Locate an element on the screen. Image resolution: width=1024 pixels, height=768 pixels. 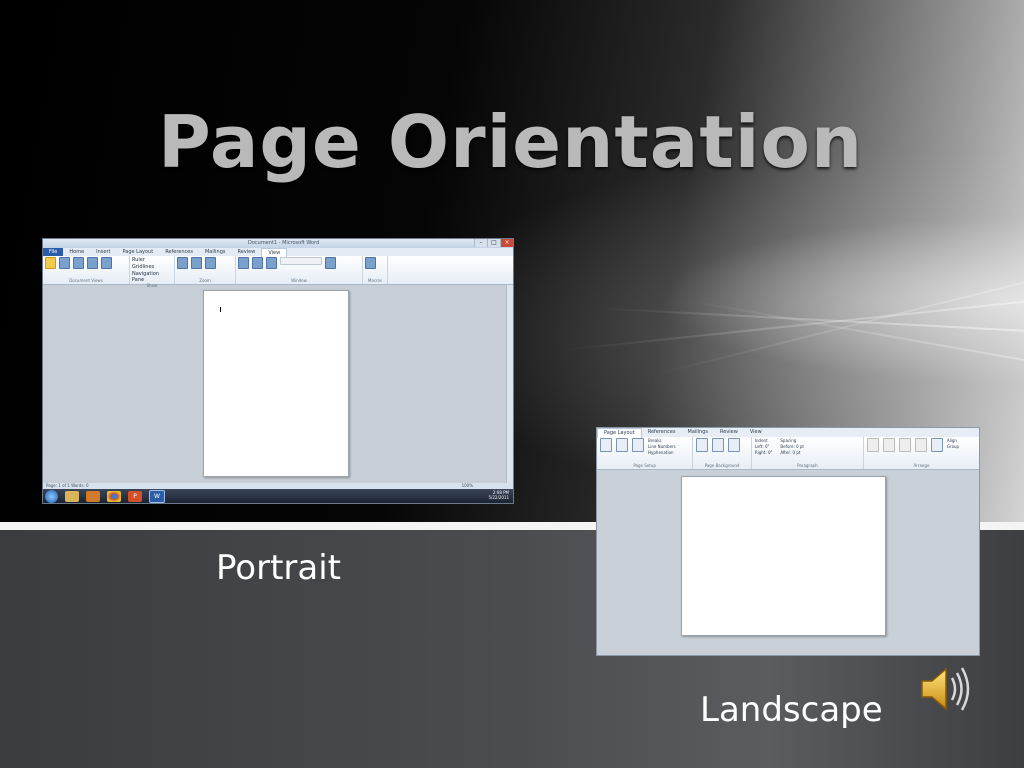
group-page-background: Page Background is located at coordinates (722, 453).